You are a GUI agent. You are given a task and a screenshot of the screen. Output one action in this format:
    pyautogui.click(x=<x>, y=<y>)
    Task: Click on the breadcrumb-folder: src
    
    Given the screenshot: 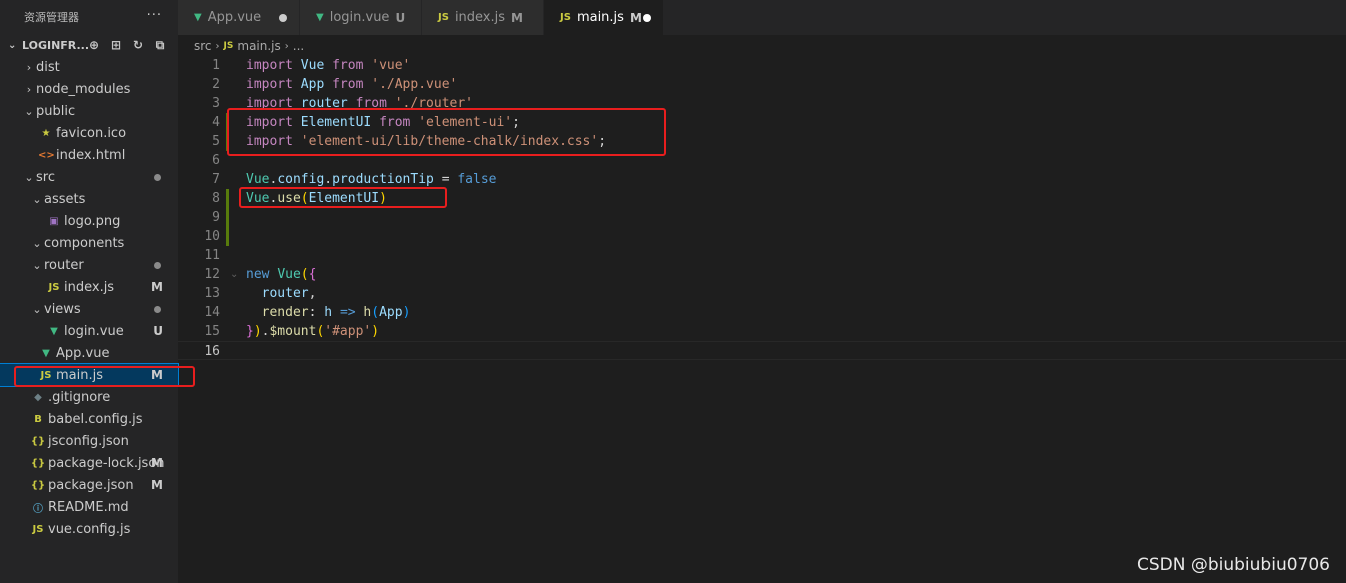 What is the action you would take?
    pyautogui.click(x=203, y=46)
    